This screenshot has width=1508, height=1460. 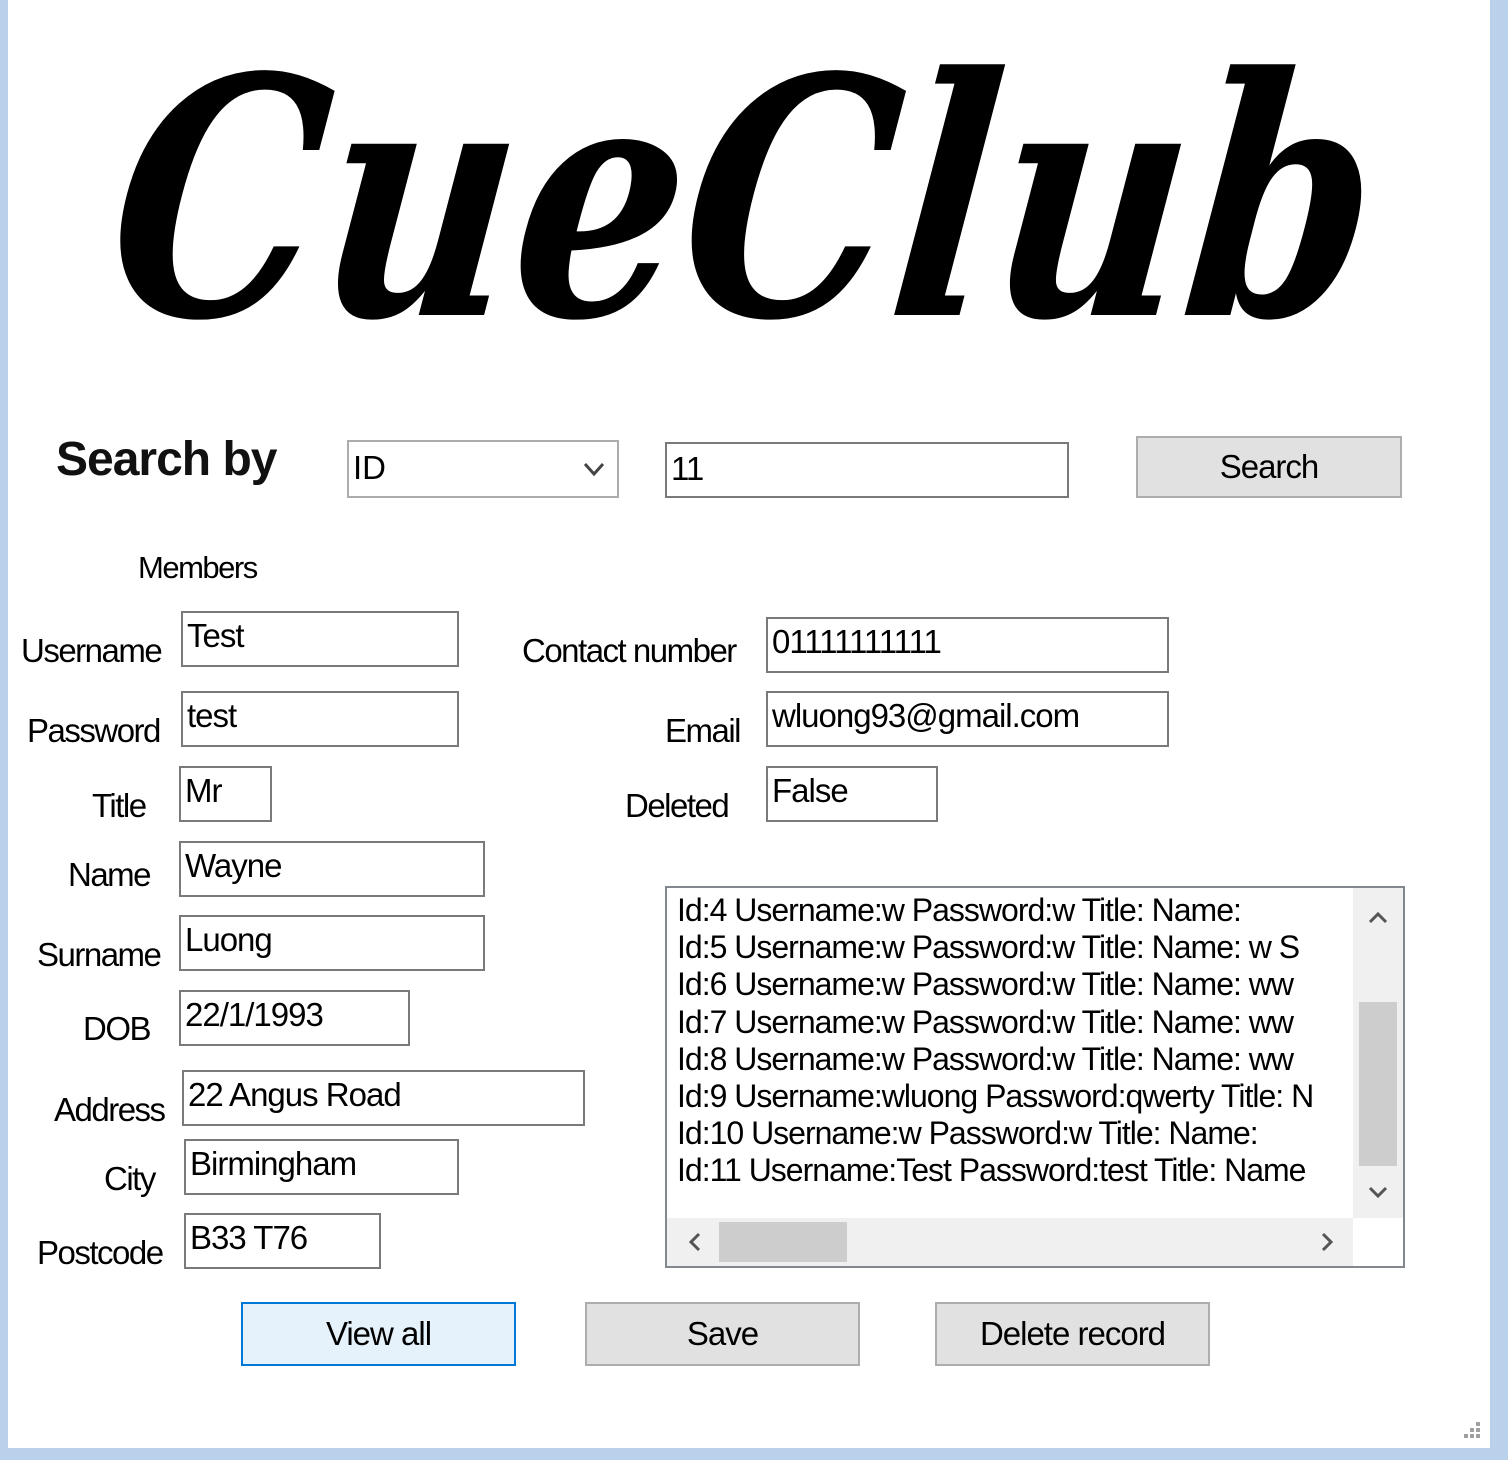 What do you see at coordinates (629, 650) in the screenshot?
I see `contact-number-label: Contact number` at bounding box center [629, 650].